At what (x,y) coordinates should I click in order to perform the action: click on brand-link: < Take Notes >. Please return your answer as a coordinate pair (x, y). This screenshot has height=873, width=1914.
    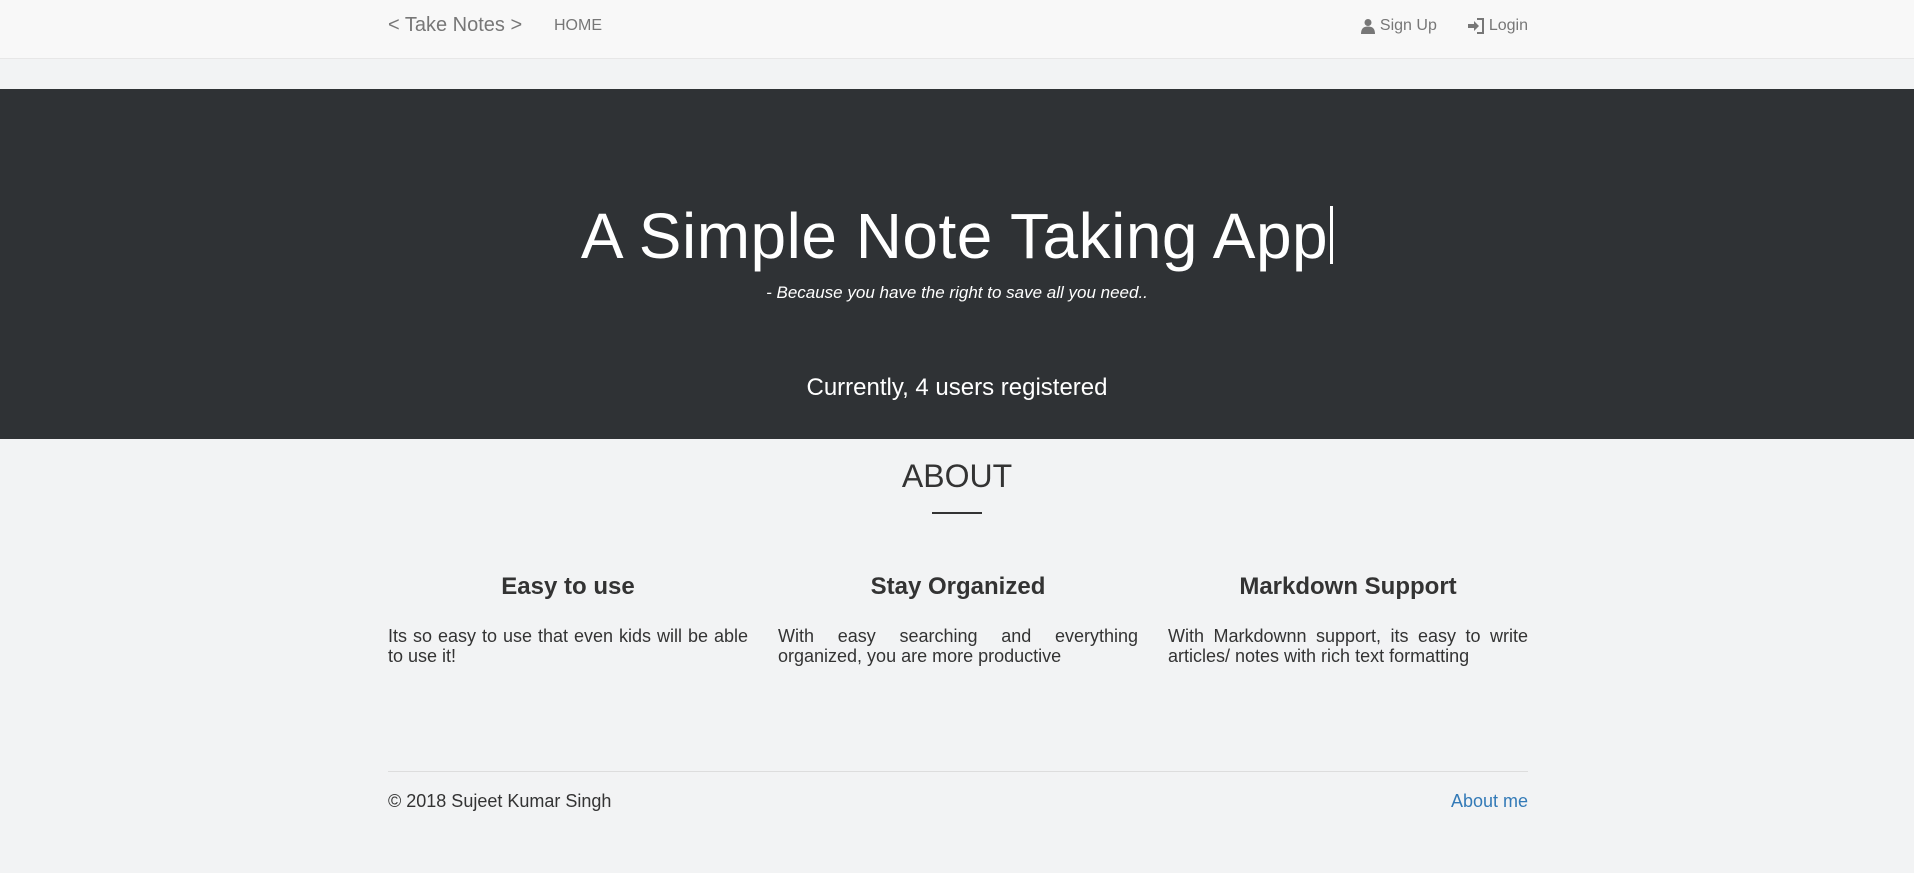
    Looking at the image, I should click on (455, 25).